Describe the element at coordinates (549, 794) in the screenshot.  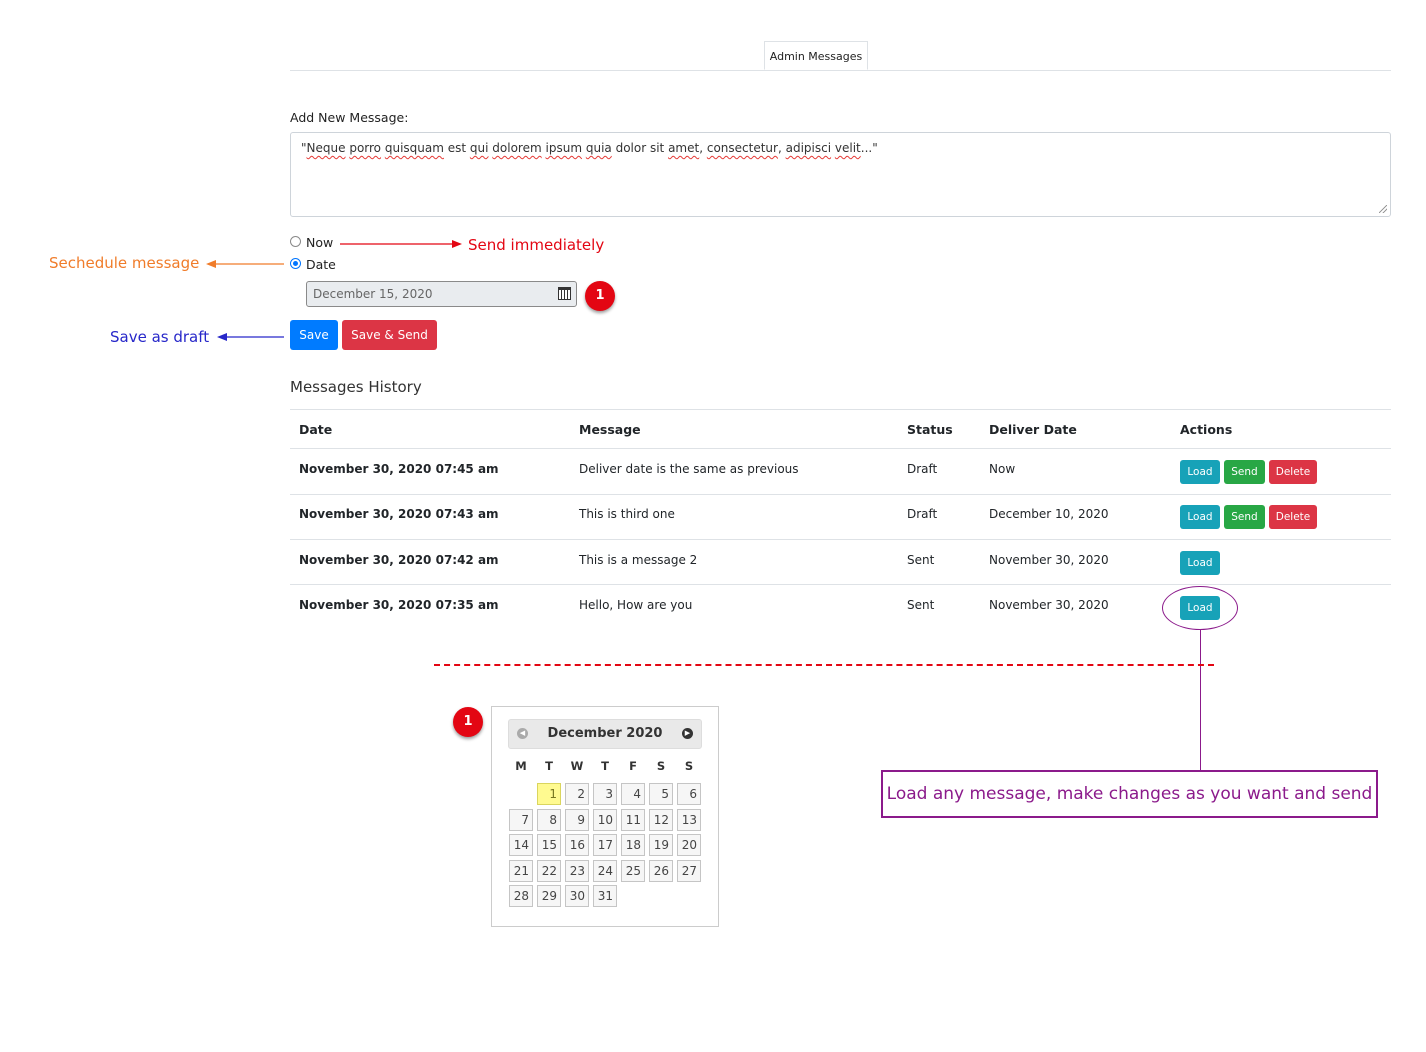
I see `calendar-day: 1` at that location.